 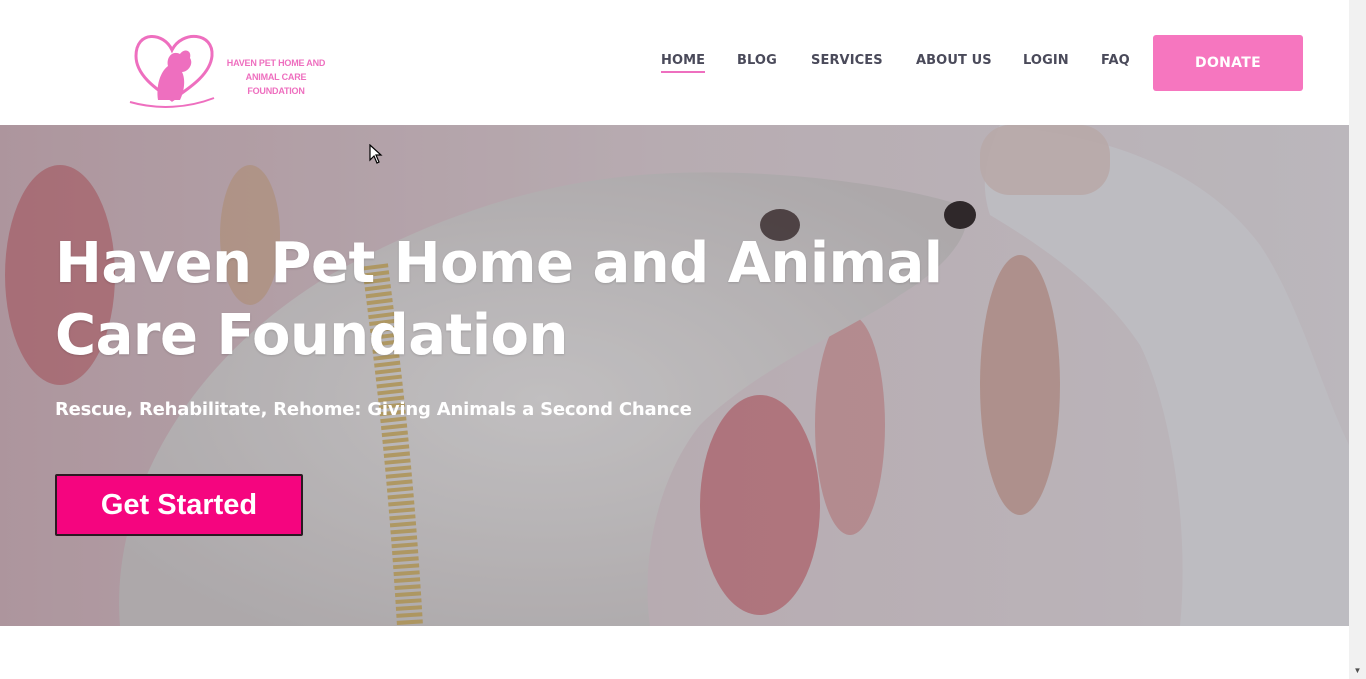 What do you see at coordinates (847, 60) in the screenshot?
I see `nav-services: SERVICES` at bounding box center [847, 60].